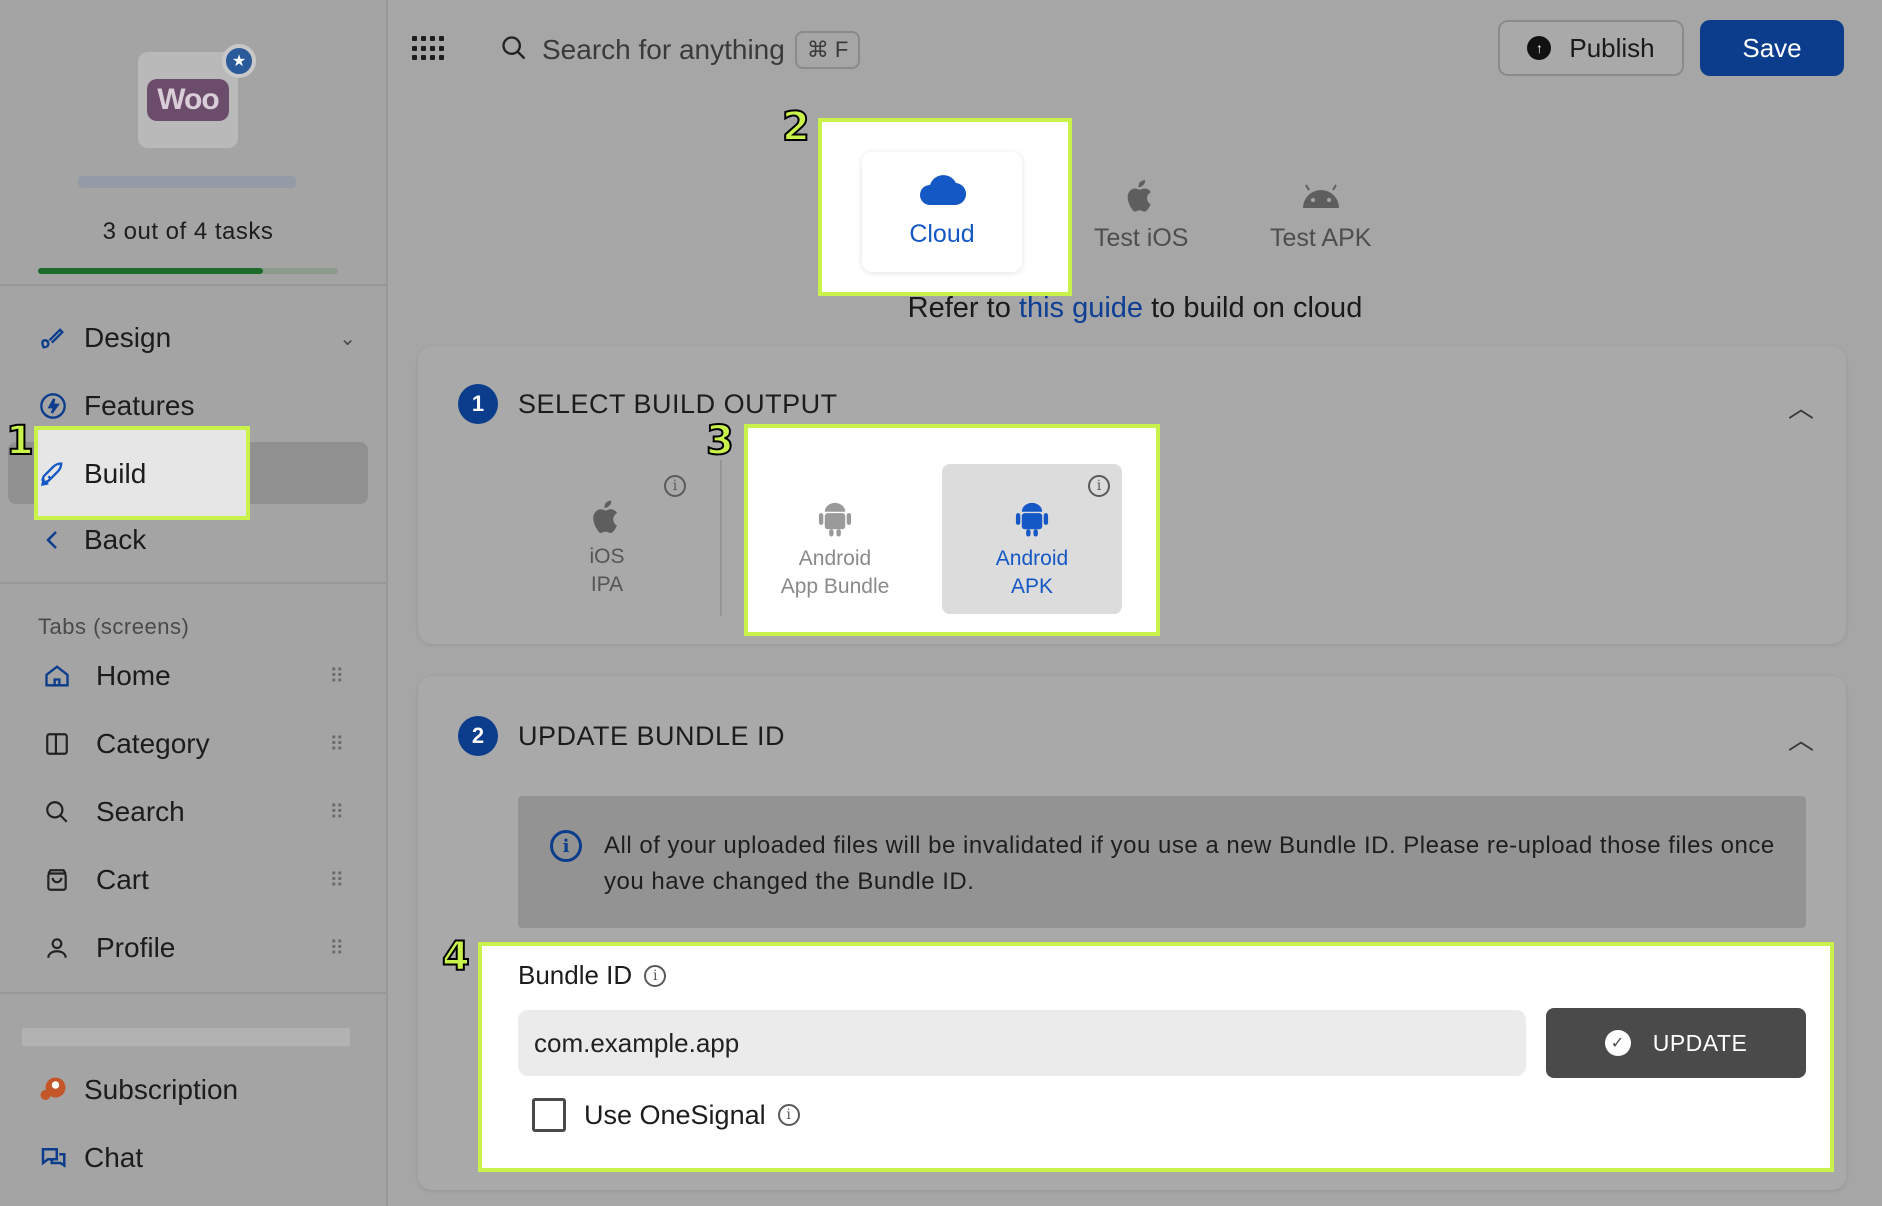 The image size is (1882, 1206). Describe the element at coordinates (456, 957) in the screenshot. I see `marker-4: 4` at that location.